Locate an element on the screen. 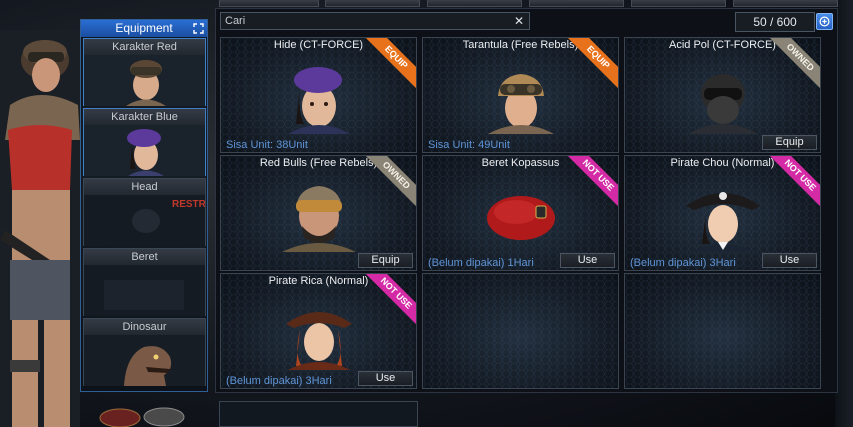 Image resolution: width=853 pixels, height=427 pixels. equipment-slot-dinosaur: Dinosaur is located at coordinates (144, 352).